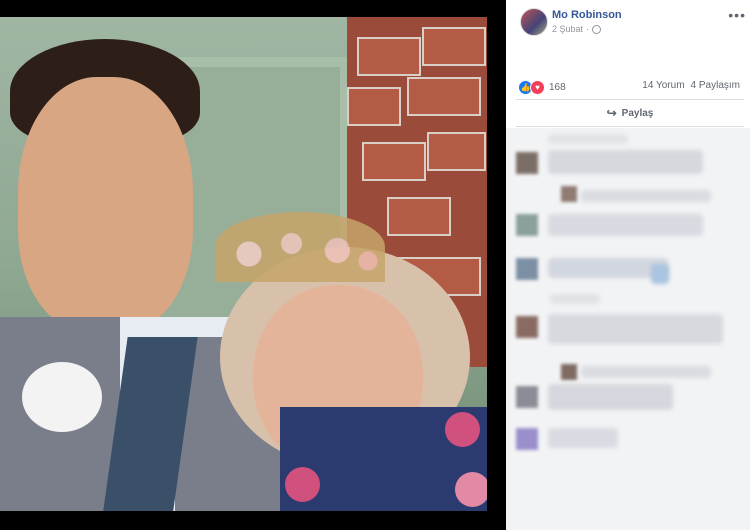  Describe the element at coordinates (383, 459) in the screenshot. I see `woman-dress` at that location.